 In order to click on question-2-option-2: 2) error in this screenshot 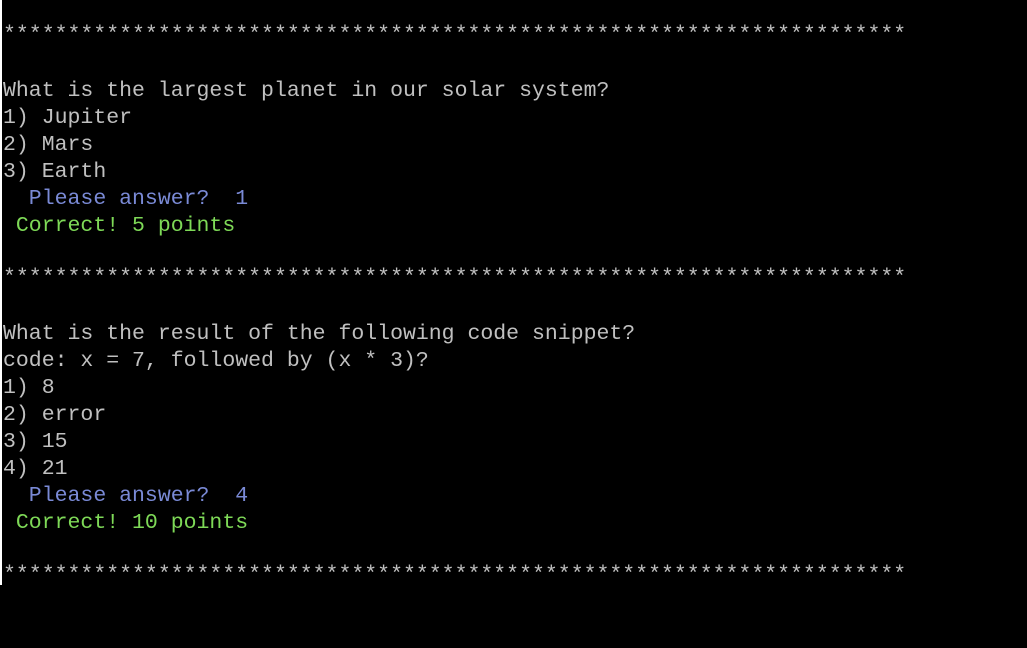, I will do `click(55, 415)`.